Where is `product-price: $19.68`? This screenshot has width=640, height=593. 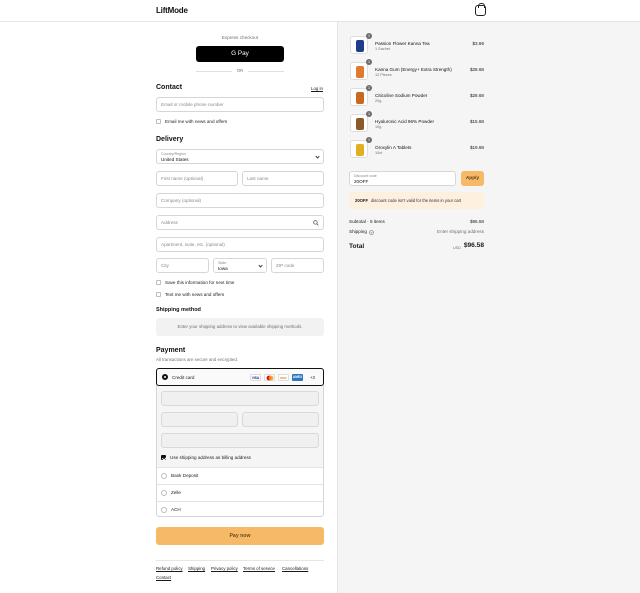
product-price: $19.68 is located at coordinates (476, 147).